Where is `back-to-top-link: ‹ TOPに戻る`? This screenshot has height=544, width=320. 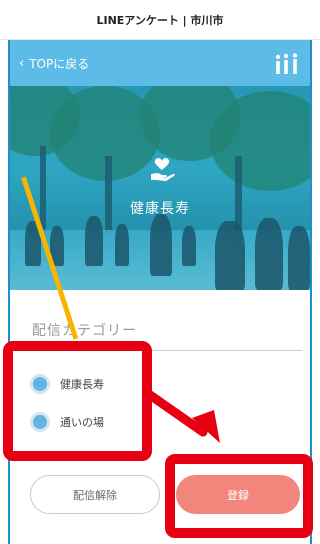 back-to-top-link: ‹ TOPに戻る is located at coordinates (54, 63).